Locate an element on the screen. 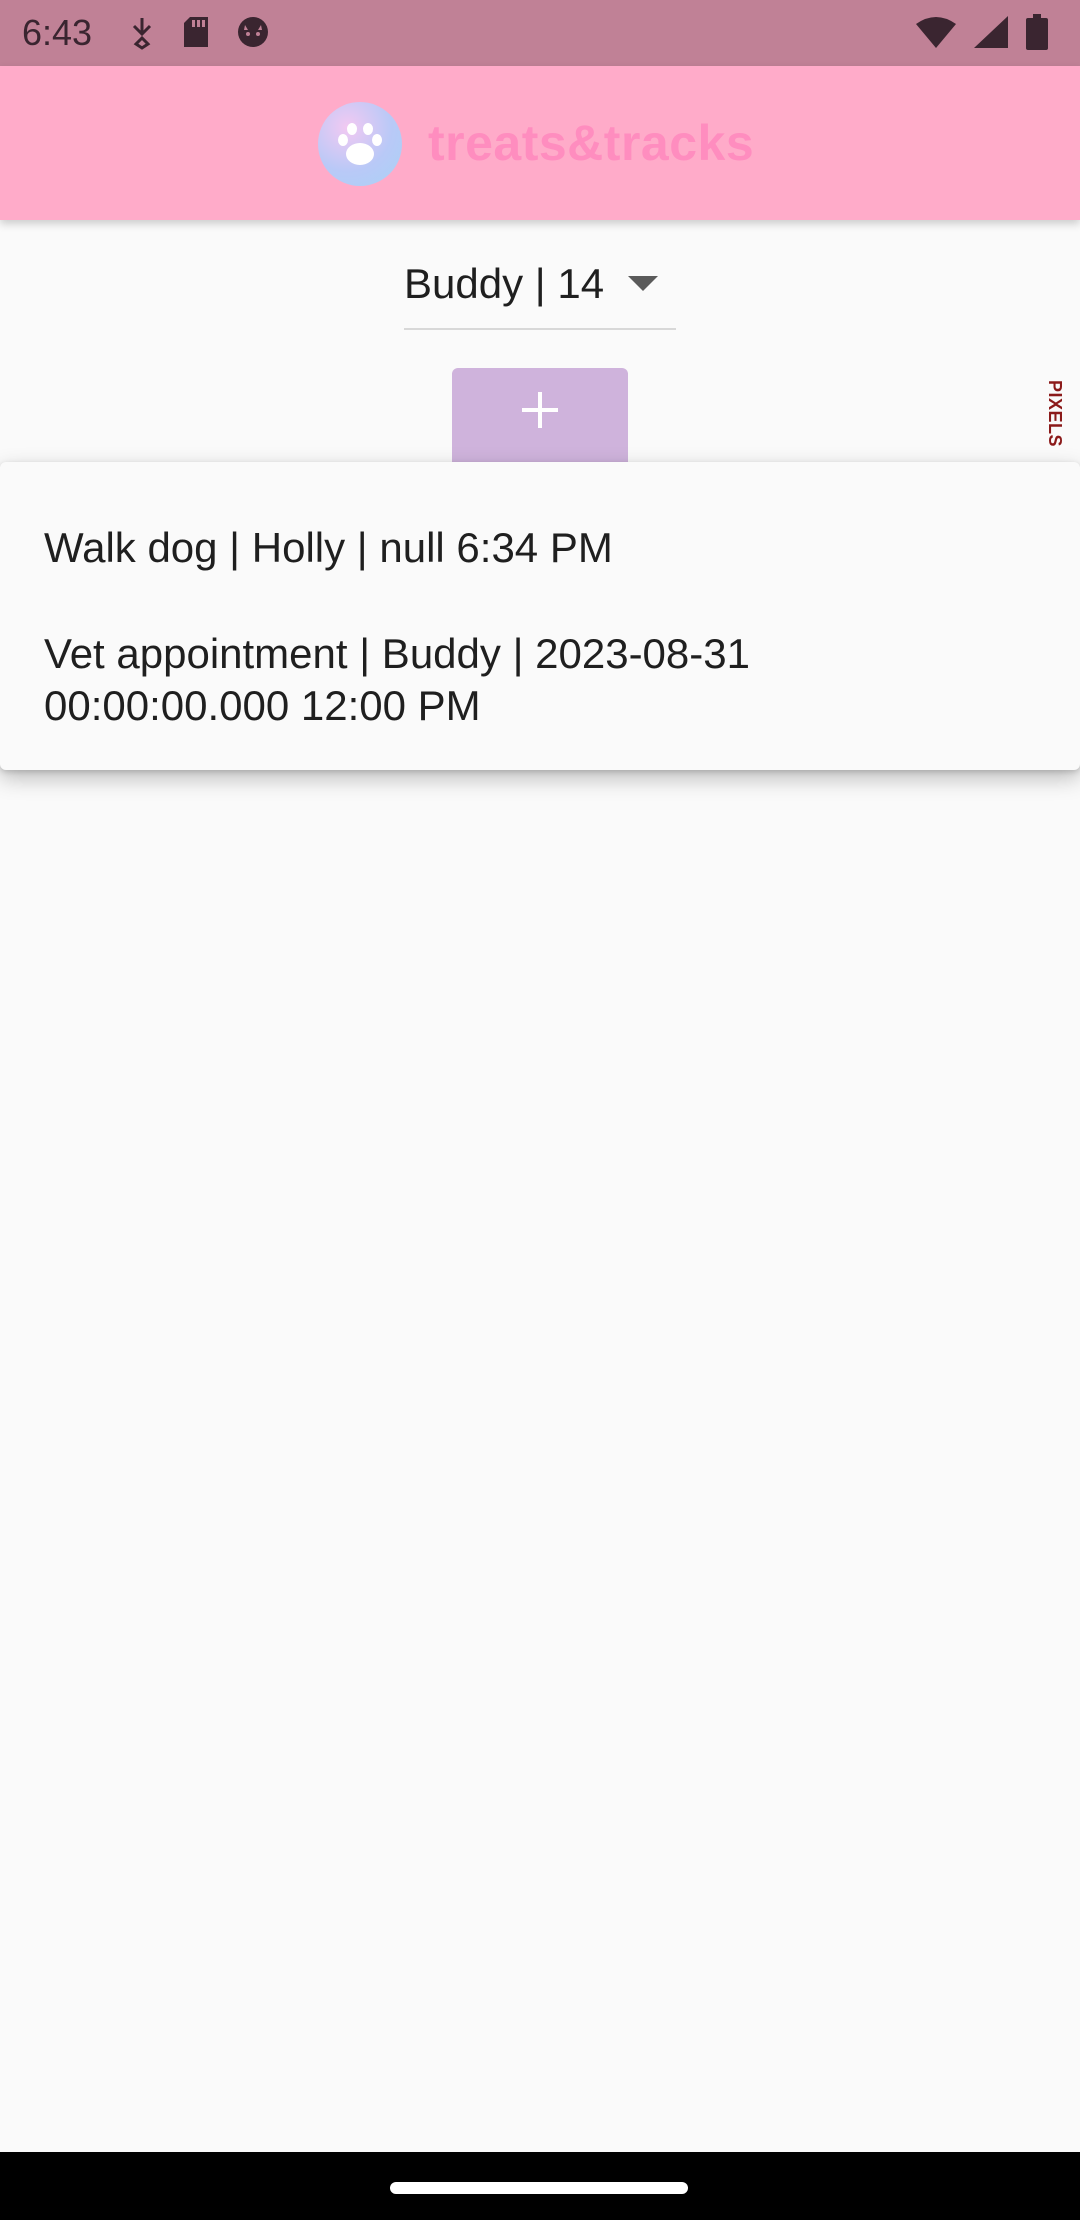 Image resolution: width=1080 pixels, height=2220 pixels. cat-face-icon is located at coordinates (253, 34).